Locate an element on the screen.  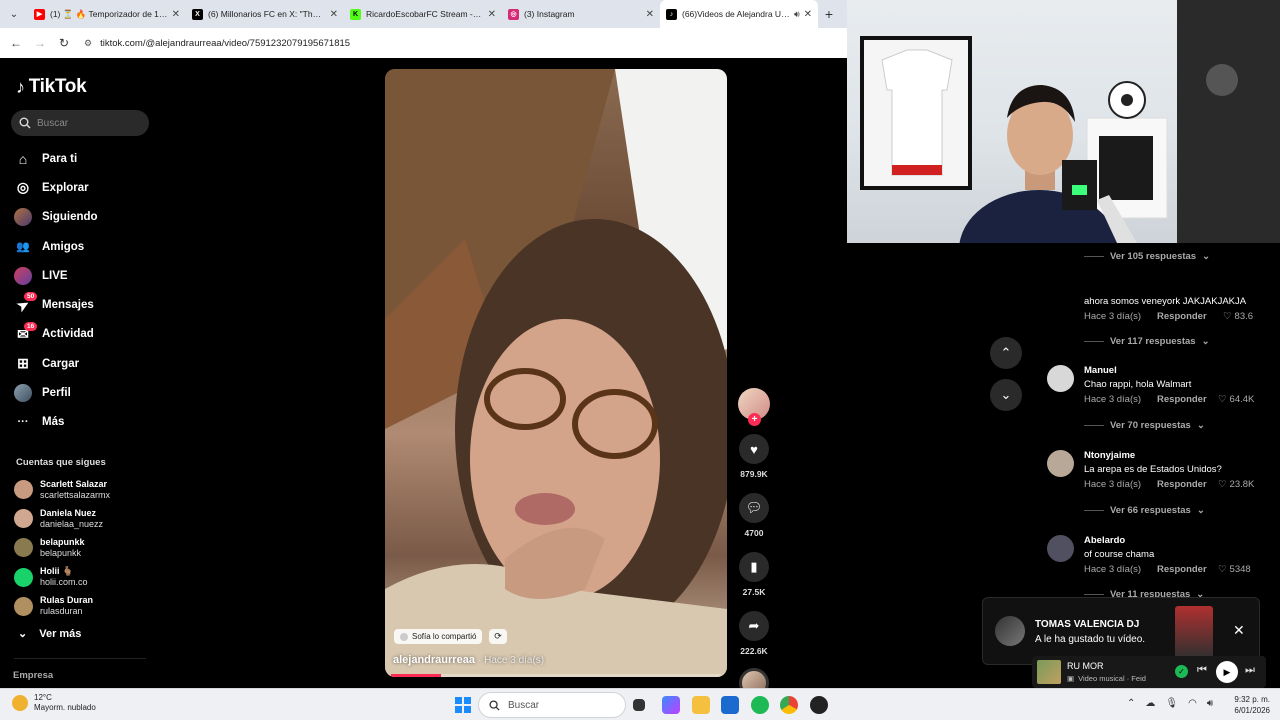
author-avatar: + is located at coordinates (754, 407).